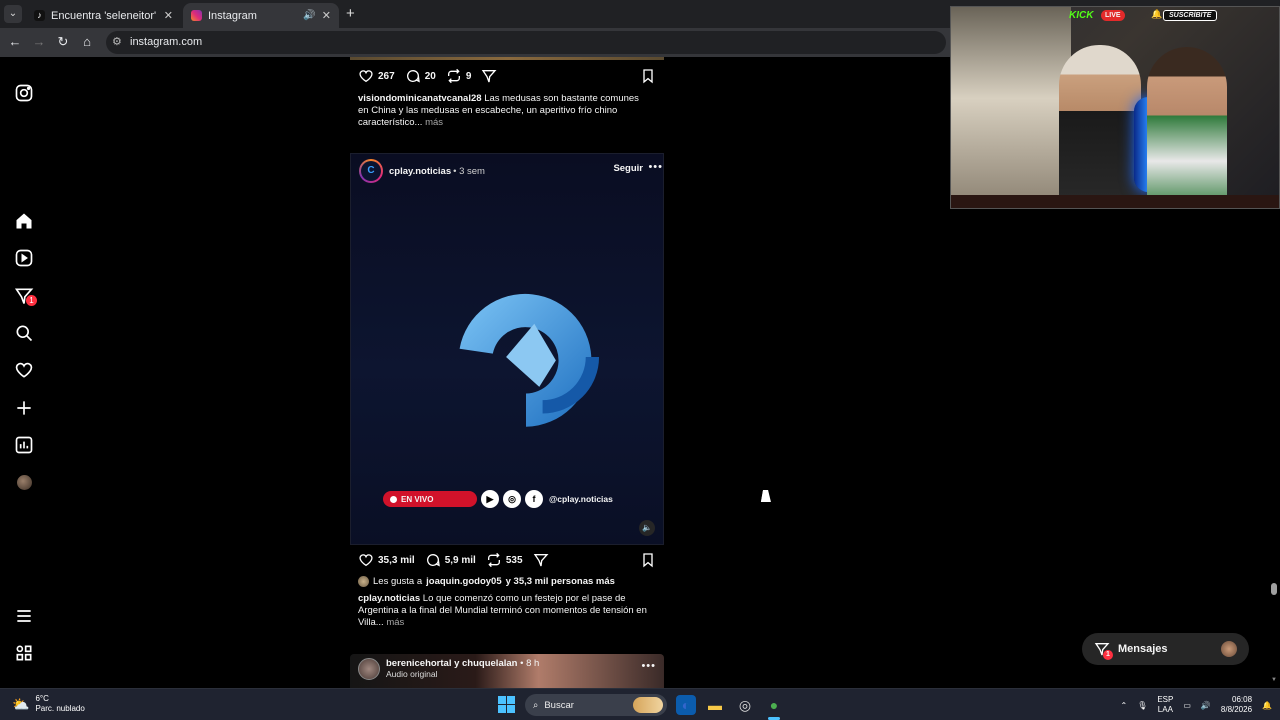  I want to click on like-count: 267, so click(386, 76).